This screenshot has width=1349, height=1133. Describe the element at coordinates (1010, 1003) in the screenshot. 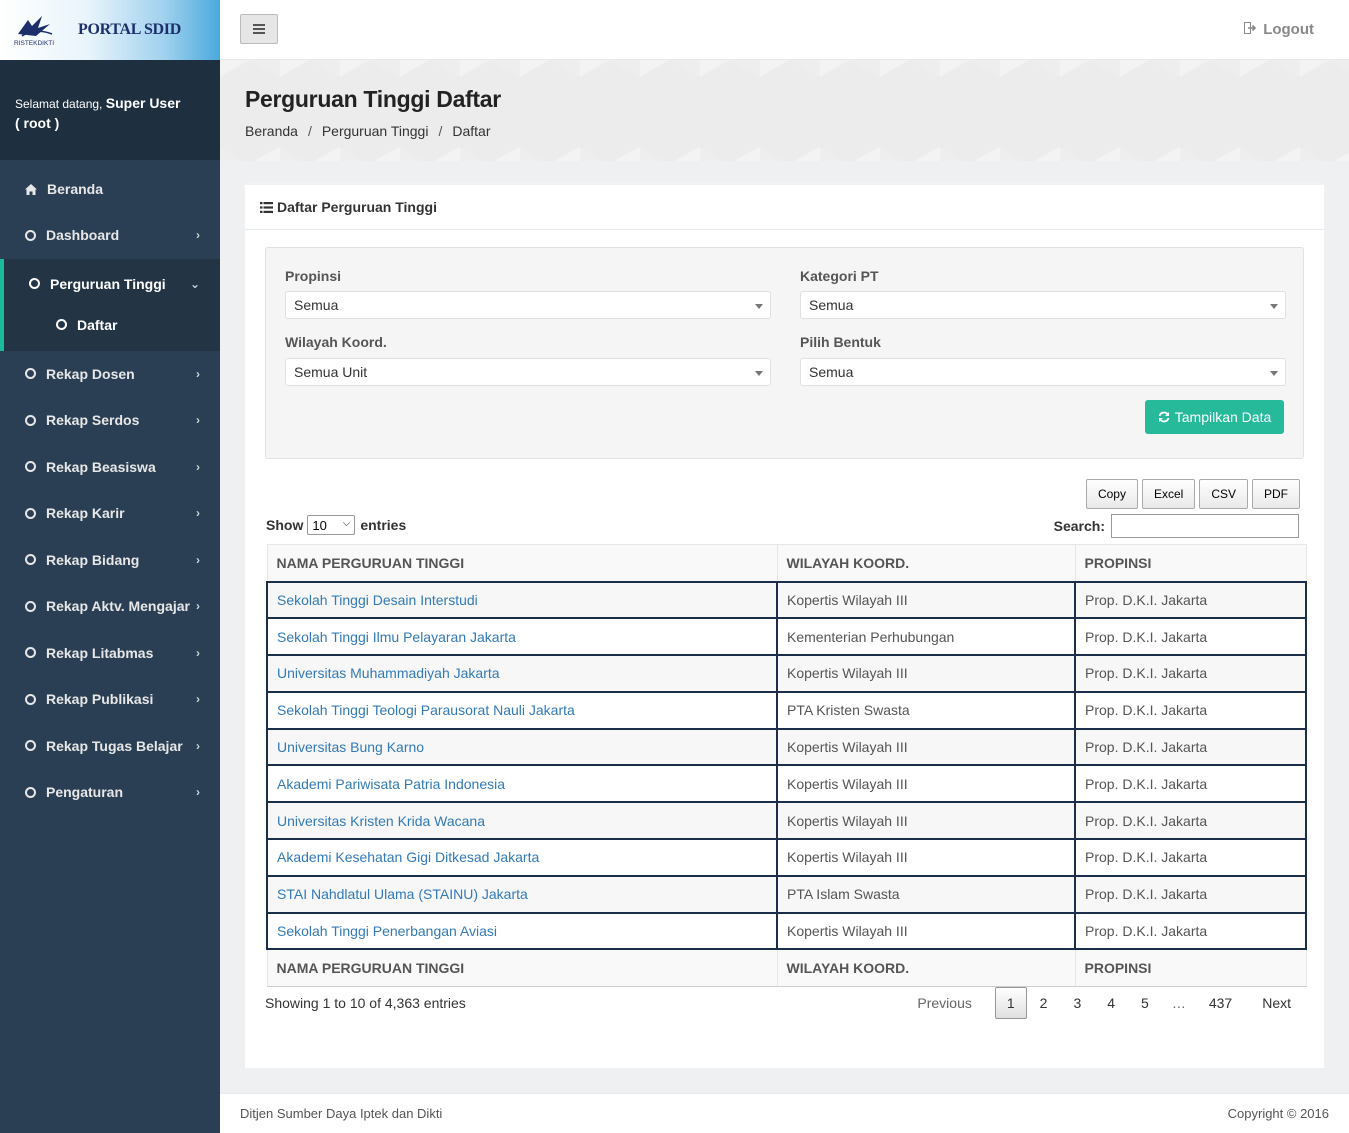

I see `pagination-page-current: 1` at that location.